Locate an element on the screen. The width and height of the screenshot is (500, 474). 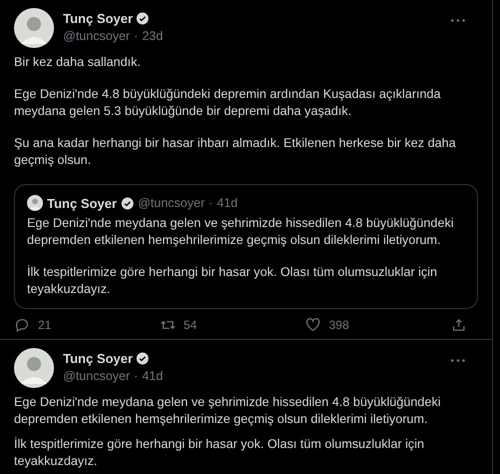
speech-bubble-icon is located at coordinates (22, 325).